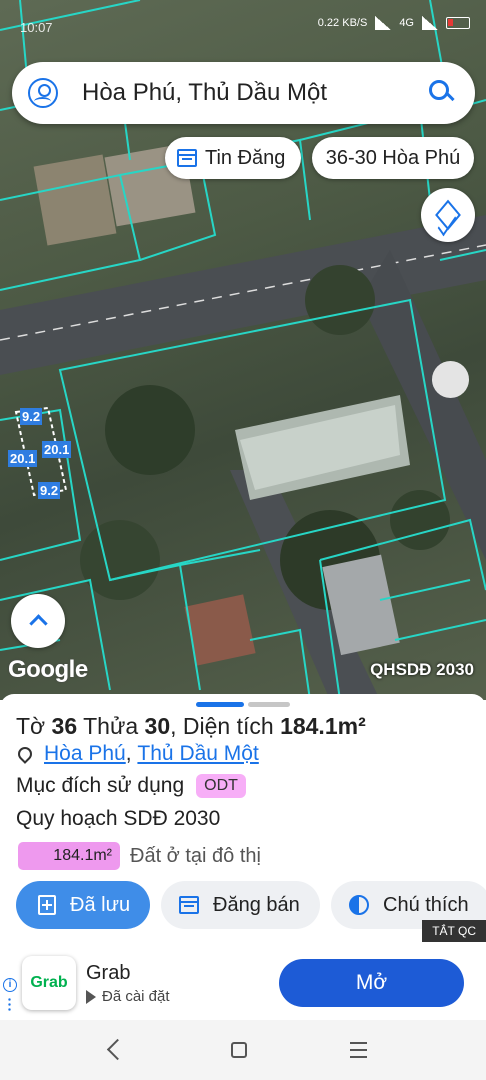 This screenshot has width=486, height=1080. Describe the element at coordinates (245, 157) in the screenshot. I see `tin-dang-label: Tin Đăng` at that location.